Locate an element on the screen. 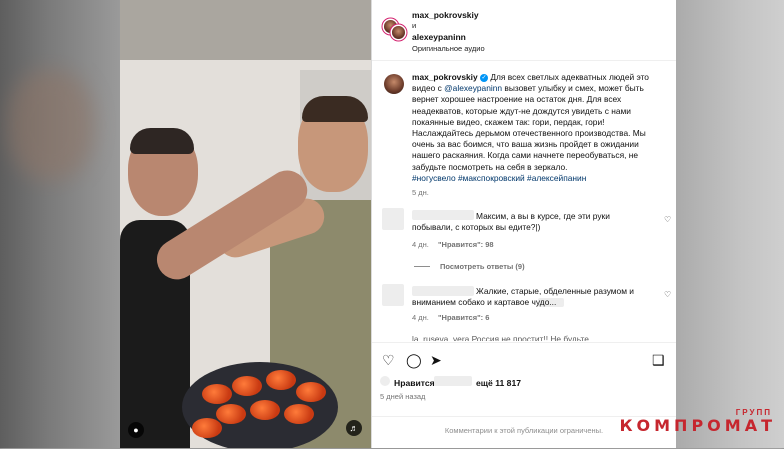 This screenshot has height=449, width=784. caption-hashtags: #ногусвело #макспокровский #алексейпанин is located at coordinates (538, 178).